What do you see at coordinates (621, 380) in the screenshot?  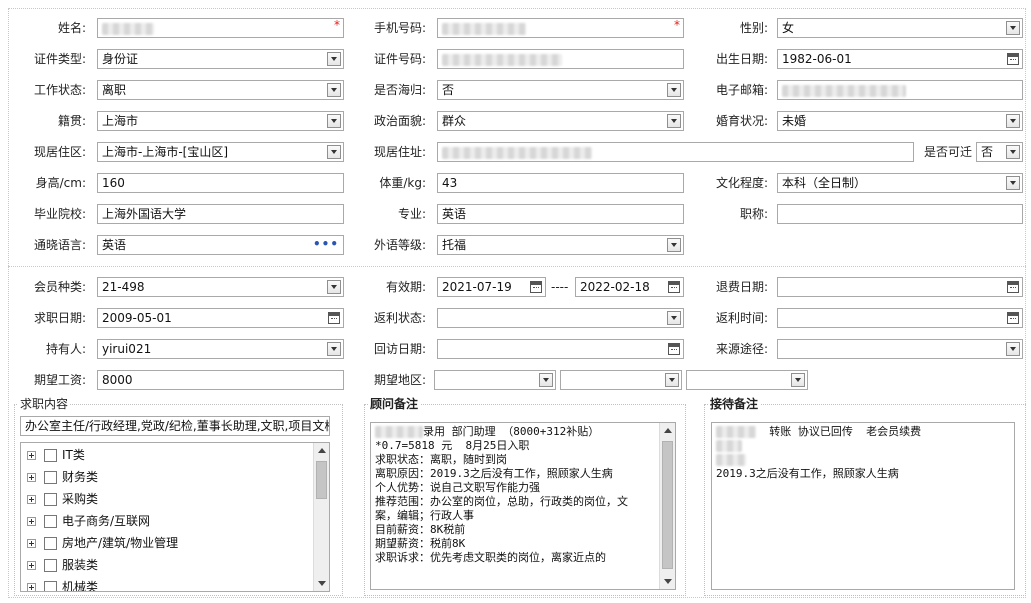 I see `region-city-select` at bounding box center [621, 380].